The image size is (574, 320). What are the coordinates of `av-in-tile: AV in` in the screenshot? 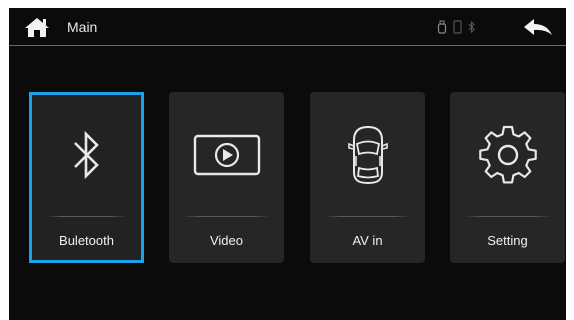 It's located at (367, 177).